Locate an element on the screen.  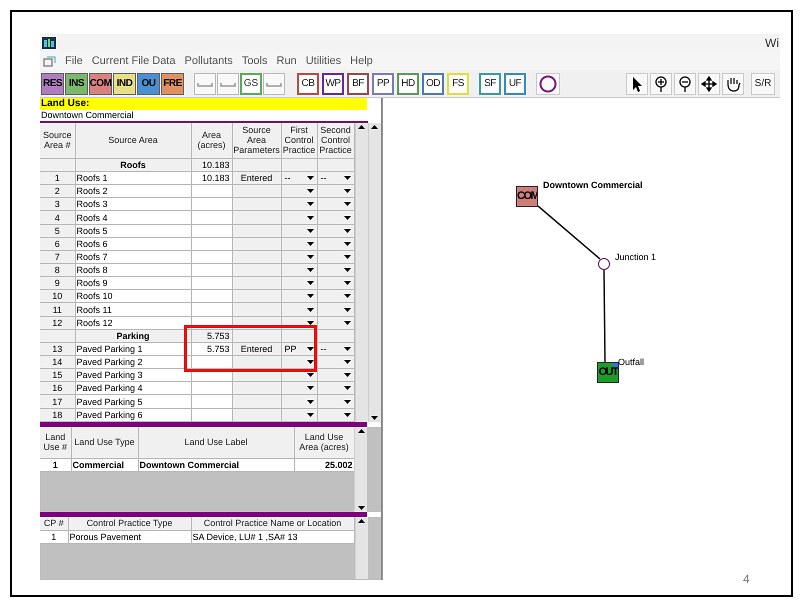
control-button: FS is located at coordinates (458, 83).